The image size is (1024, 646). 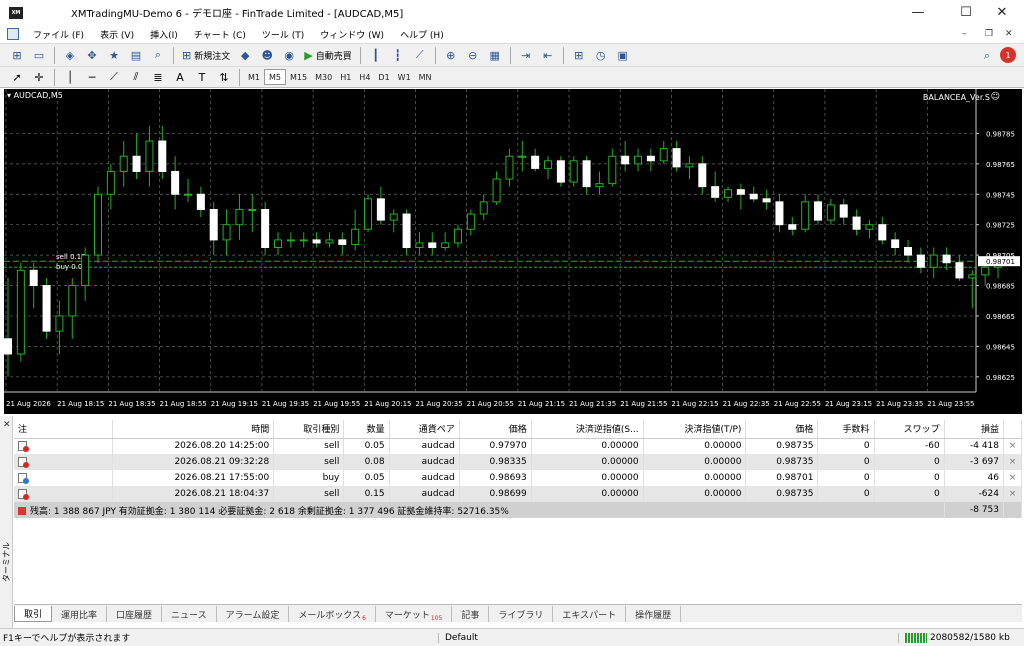 What do you see at coordinates (158, 55) in the screenshot?
I see `strategy-tester-icon: ⌕` at bounding box center [158, 55].